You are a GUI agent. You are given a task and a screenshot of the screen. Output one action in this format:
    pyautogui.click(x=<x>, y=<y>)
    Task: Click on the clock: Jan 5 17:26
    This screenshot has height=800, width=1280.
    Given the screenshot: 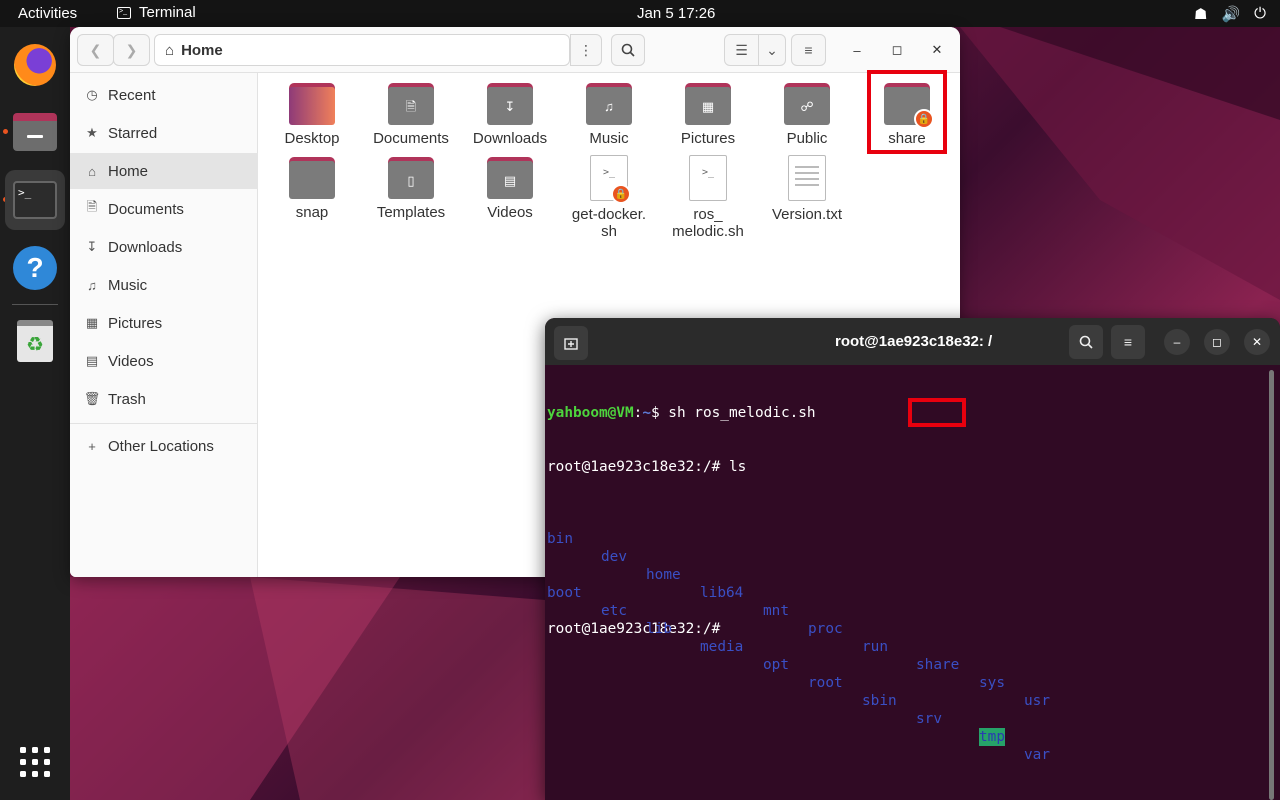 What is the action you would take?
    pyautogui.click(x=676, y=13)
    